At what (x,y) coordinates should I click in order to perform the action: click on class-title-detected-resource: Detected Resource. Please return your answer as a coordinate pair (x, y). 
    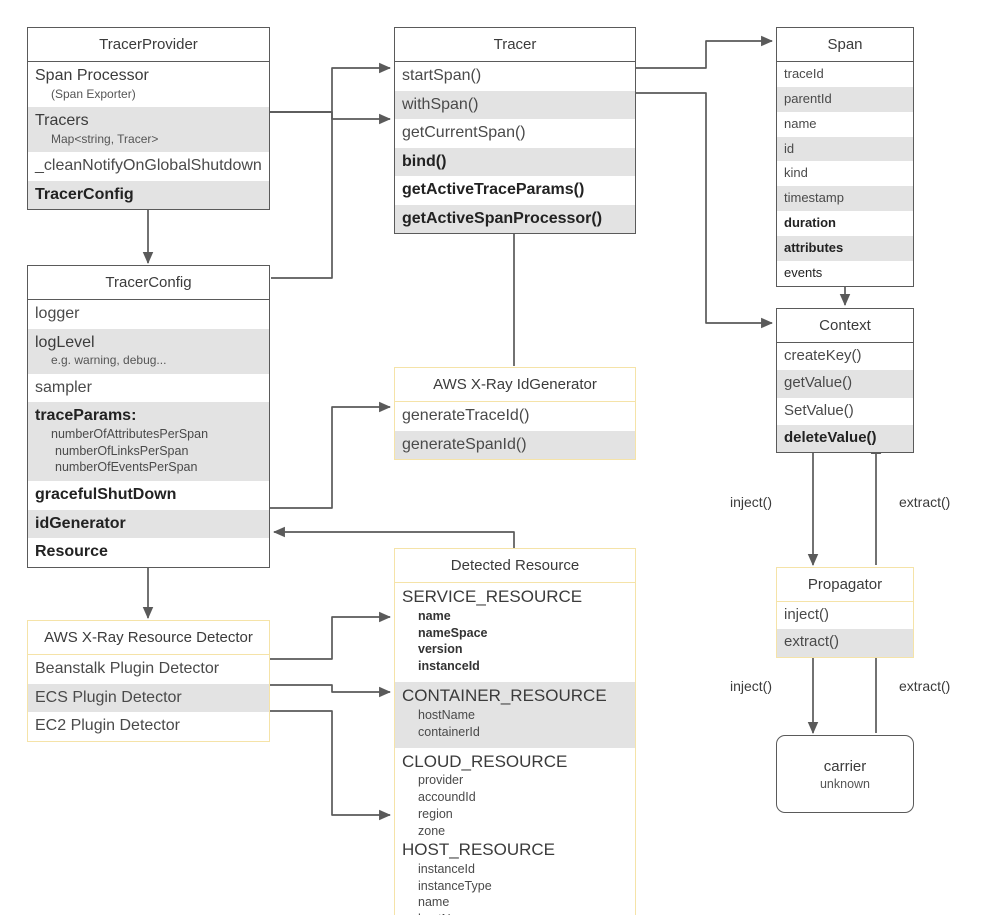
    Looking at the image, I should click on (515, 566).